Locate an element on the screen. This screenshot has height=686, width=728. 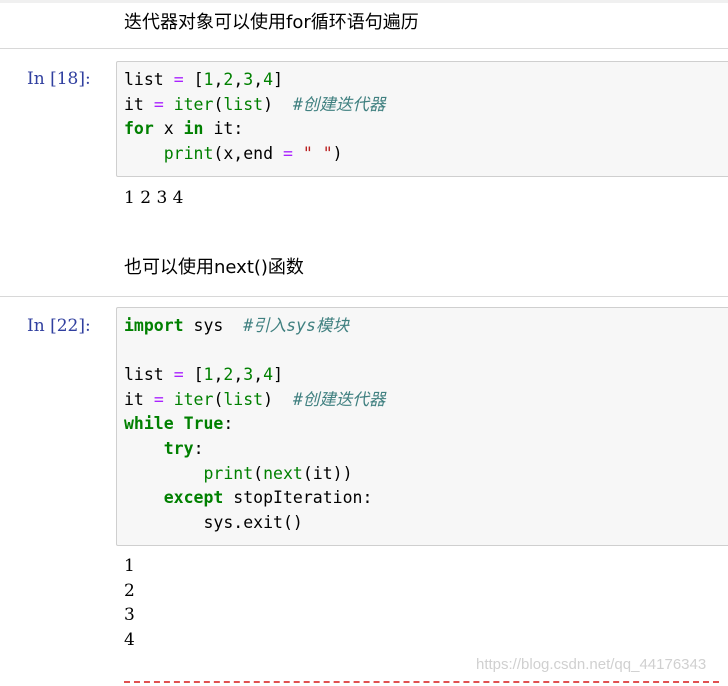
code-line: print(next(it)) is located at coordinates (254, 474).